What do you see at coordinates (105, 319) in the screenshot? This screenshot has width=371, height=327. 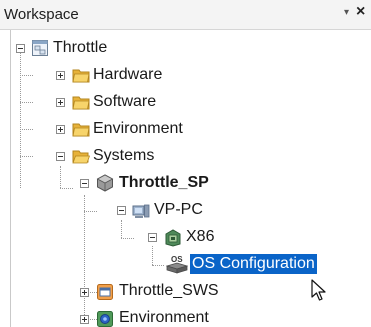 I see `environment-component-icon` at bounding box center [105, 319].